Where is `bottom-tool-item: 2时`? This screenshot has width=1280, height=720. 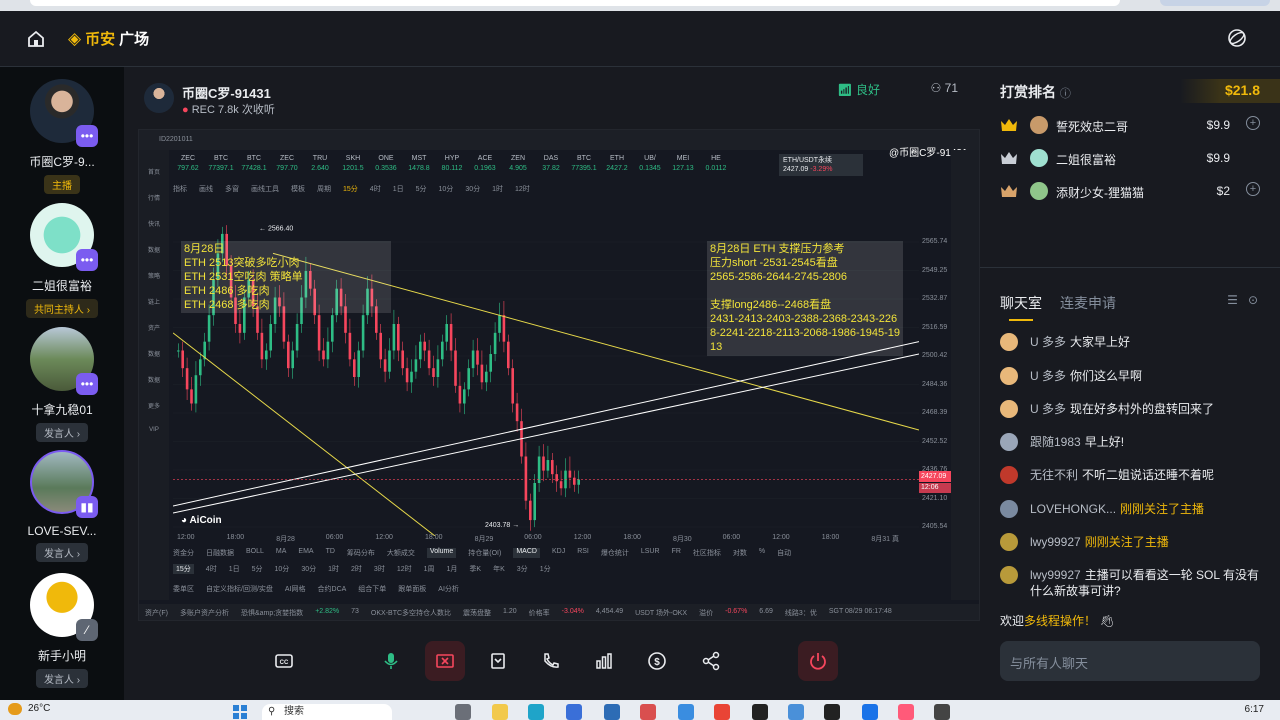
bottom-tool-item: 2时 is located at coordinates (356, 569).